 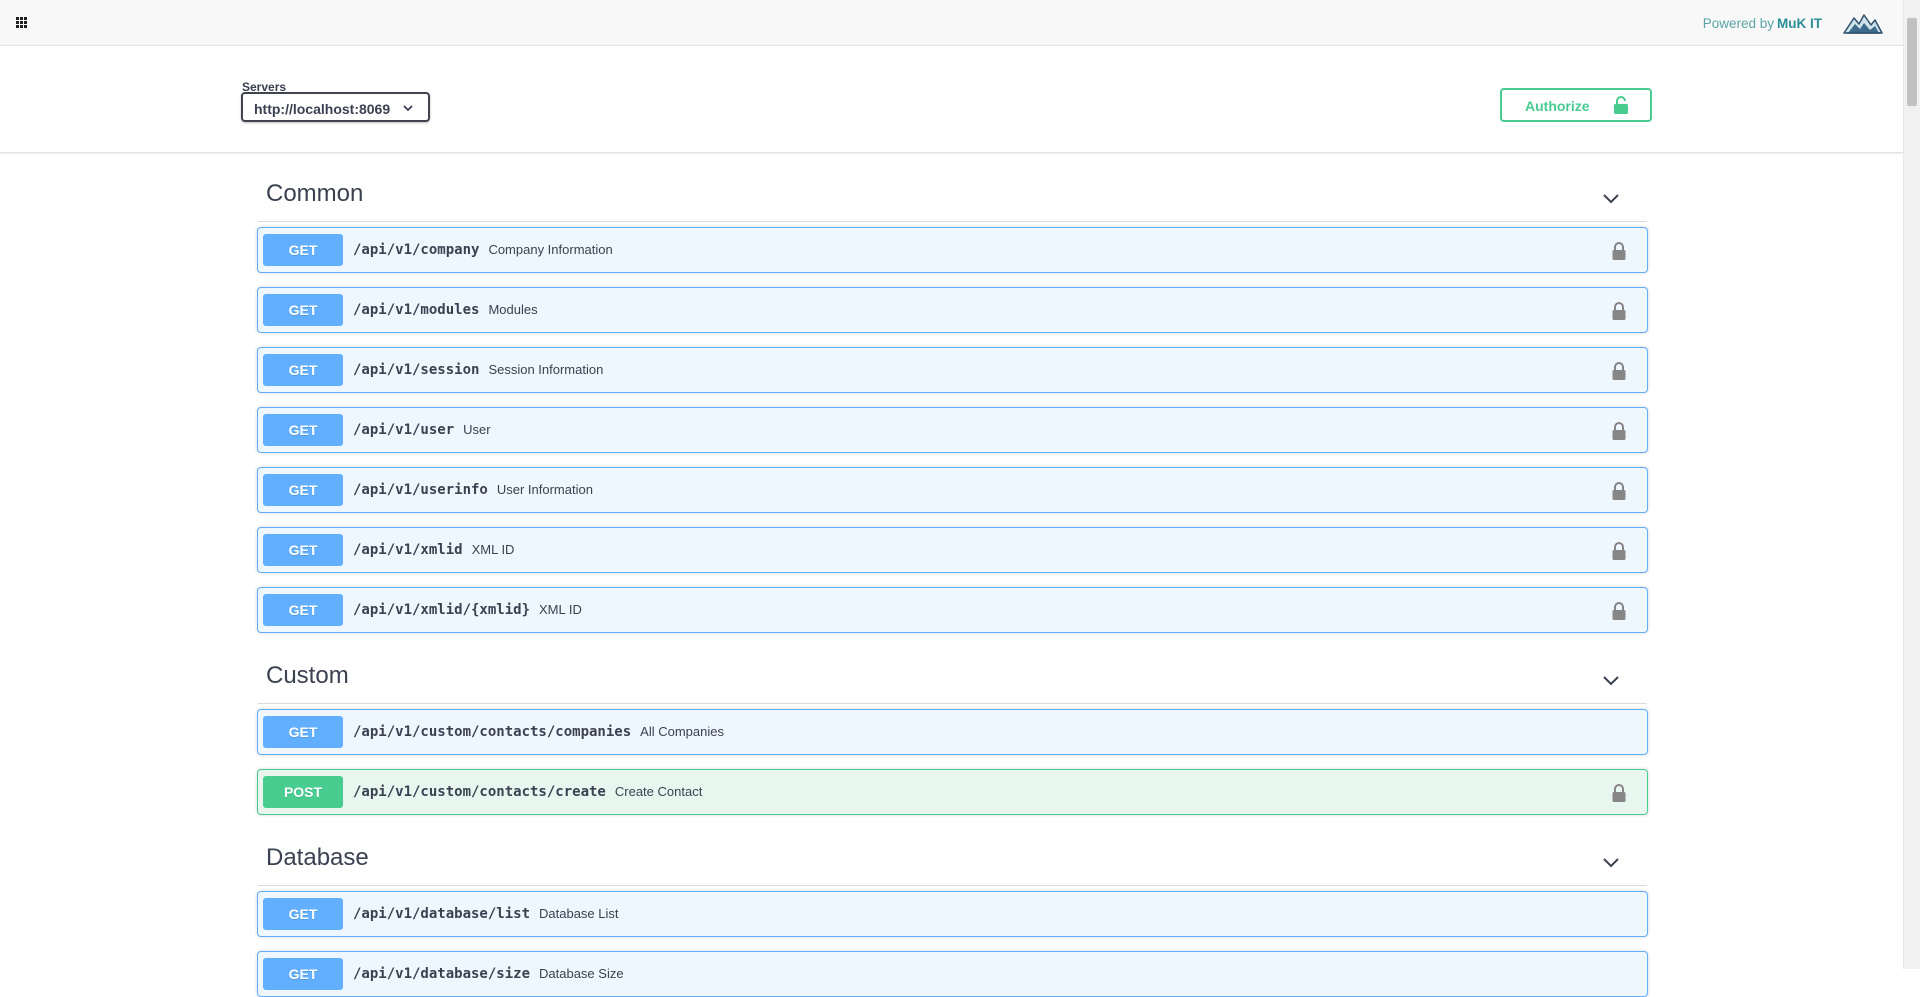 I want to click on muk-logo-icon, so click(x=1863, y=23).